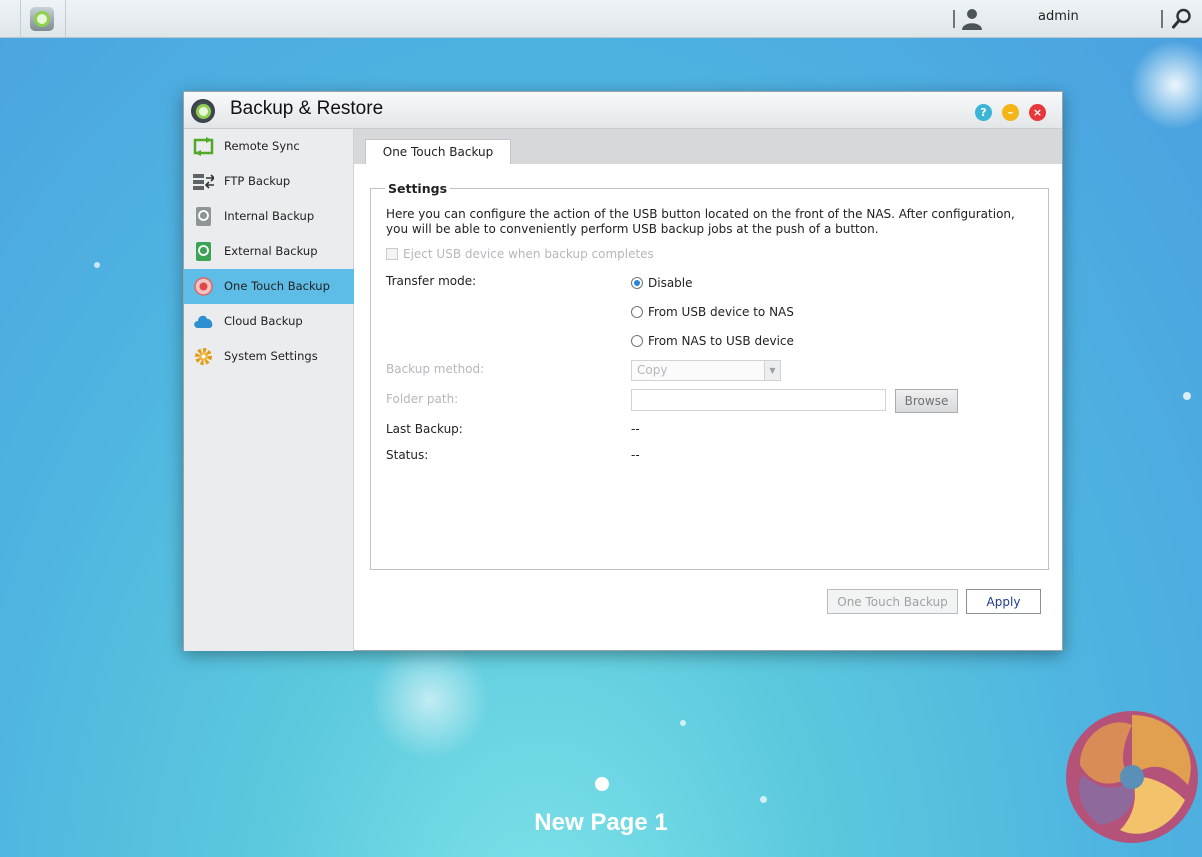 The image size is (1202, 857). Describe the element at coordinates (203, 286) in the screenshot. I see `one-touch-backup-icon` at that location.